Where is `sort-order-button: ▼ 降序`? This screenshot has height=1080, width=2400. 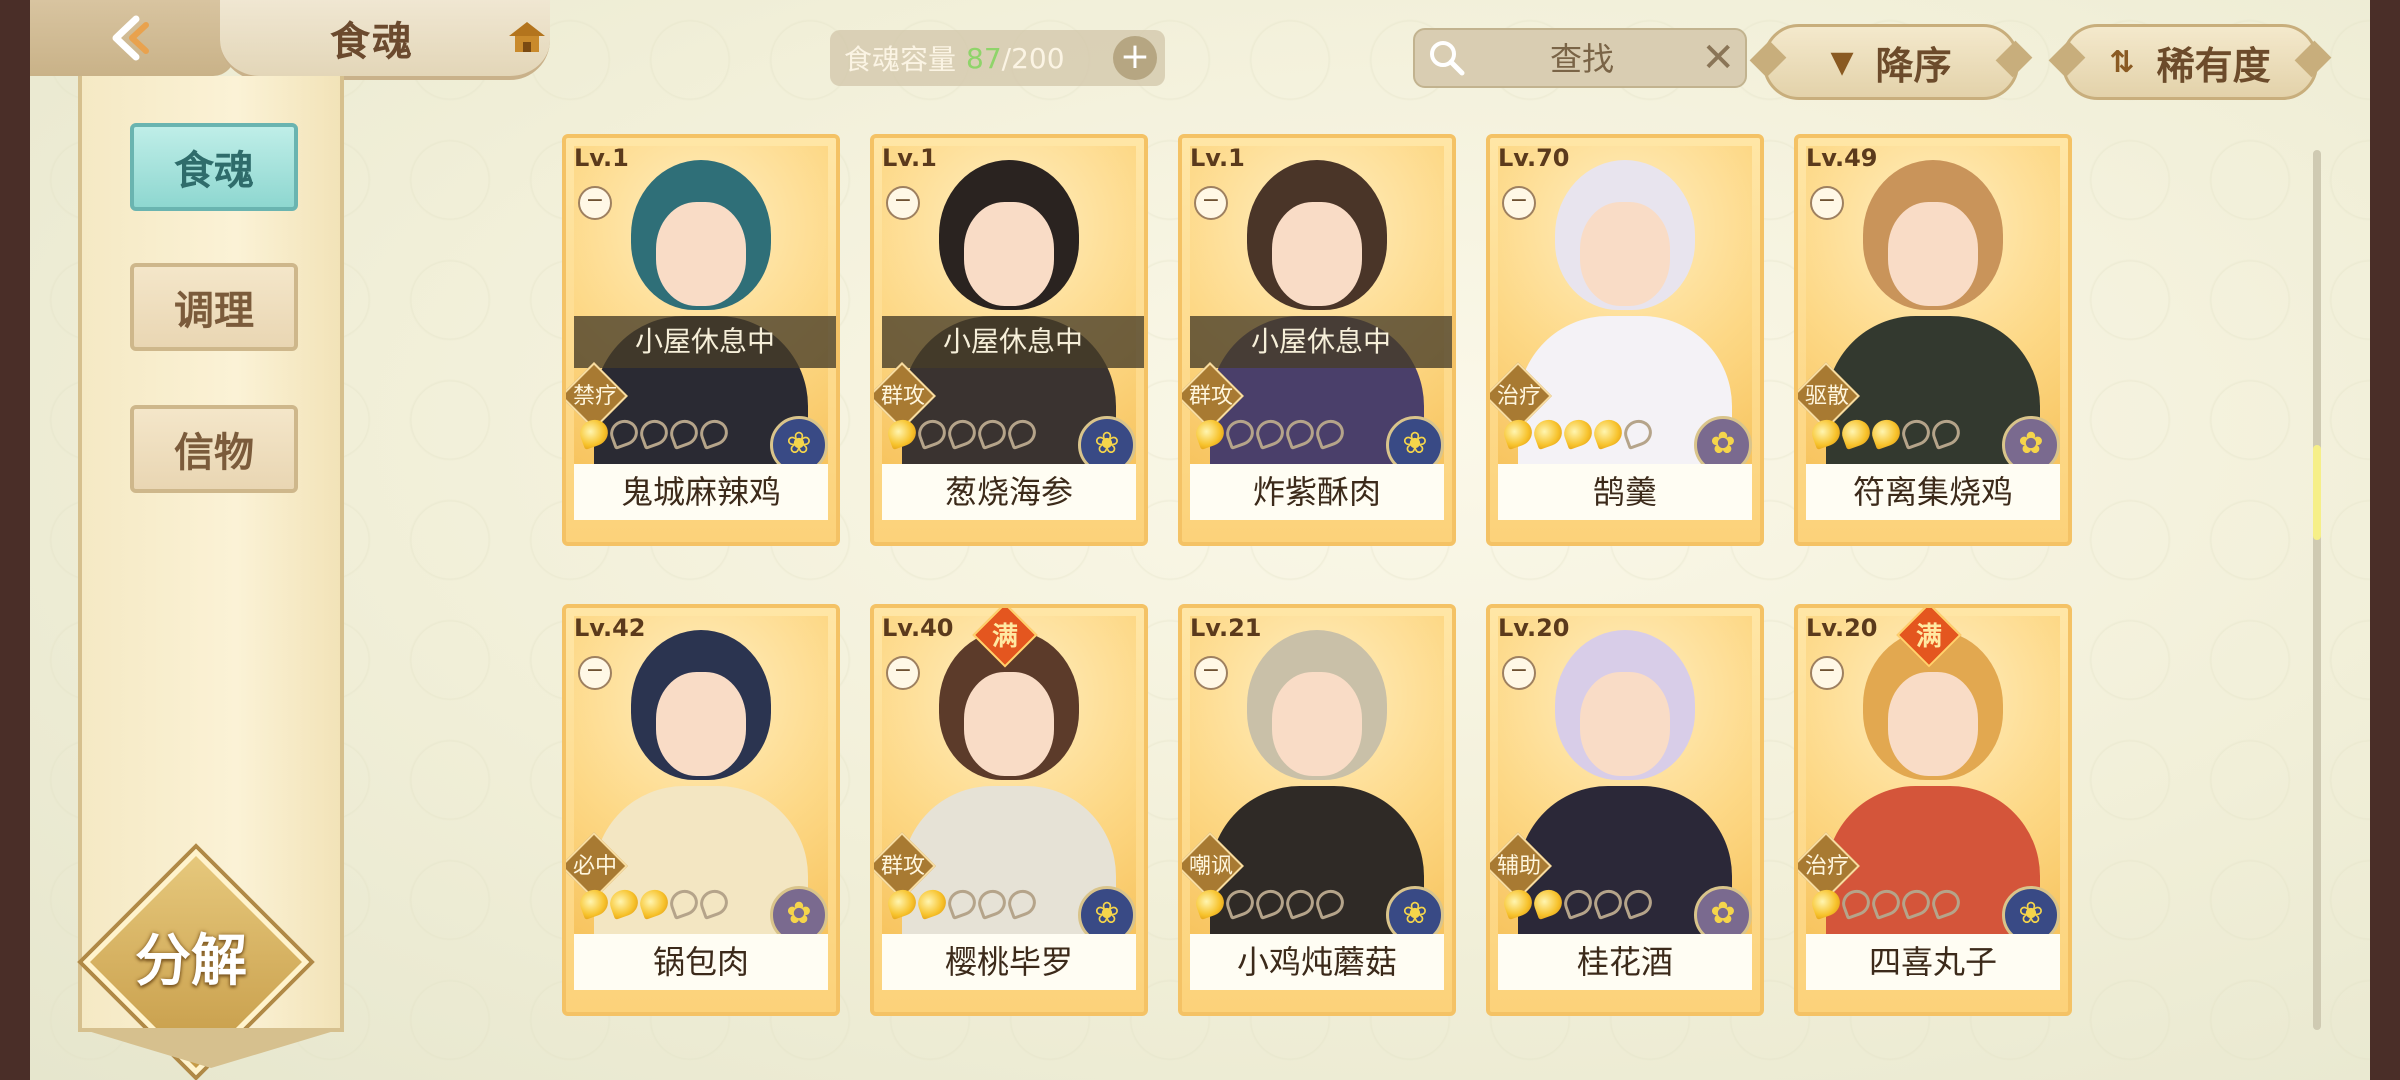 sort-order-button: ▼ 降序 is located at coordinates (1891, 62).